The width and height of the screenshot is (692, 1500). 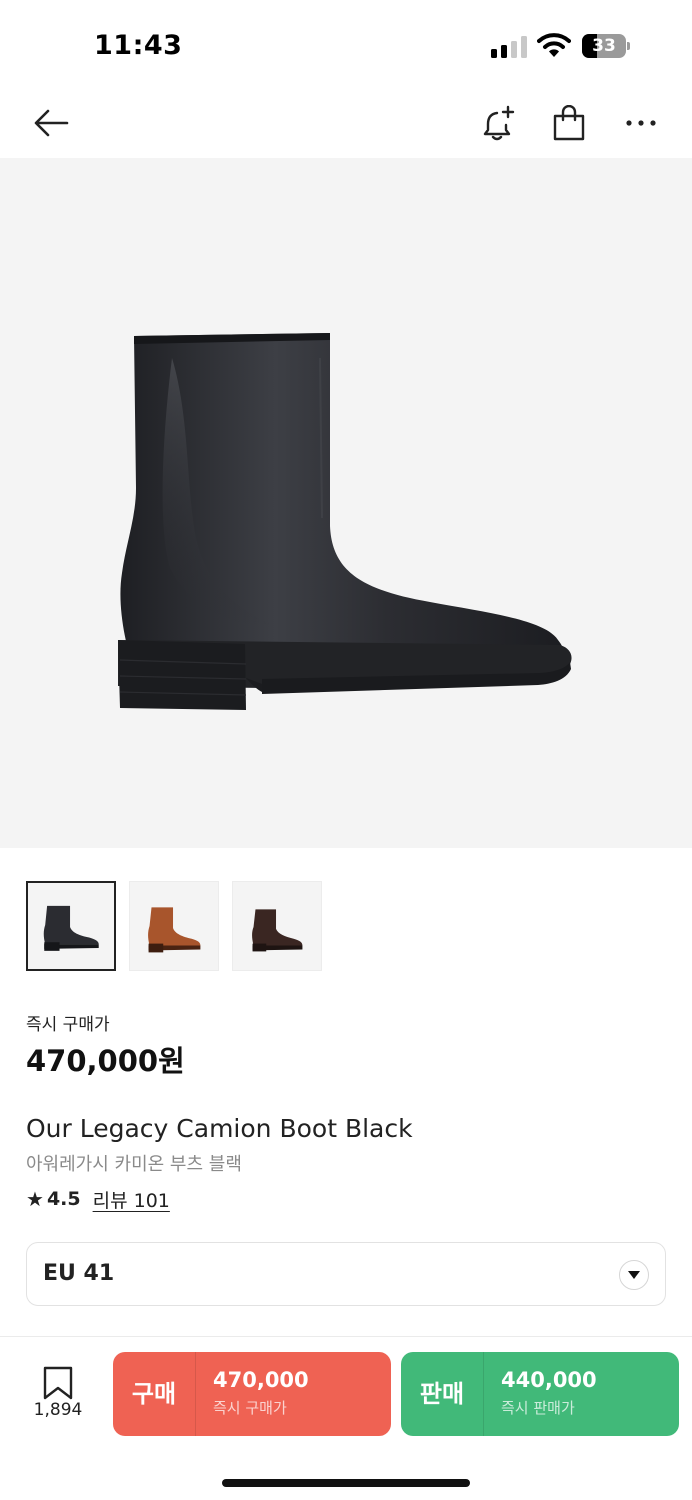 What do you see at coordinates (261, 1380) in the screenshot?
I see `buy-price: 470,000` at bounding box center [261, 1380].